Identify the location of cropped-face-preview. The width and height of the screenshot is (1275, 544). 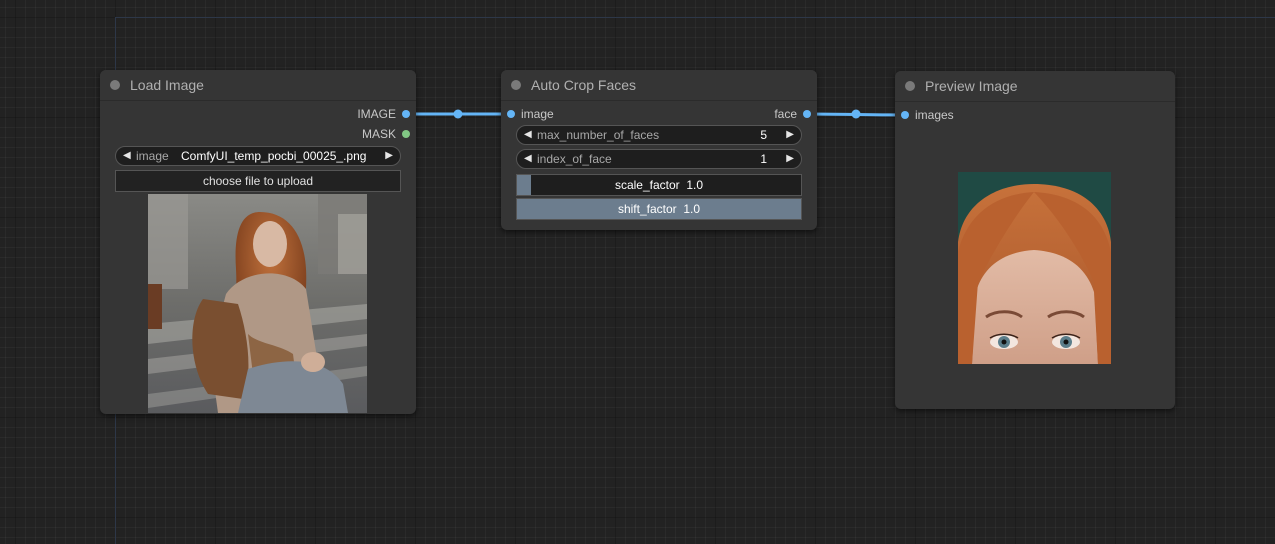
(1034, 268).